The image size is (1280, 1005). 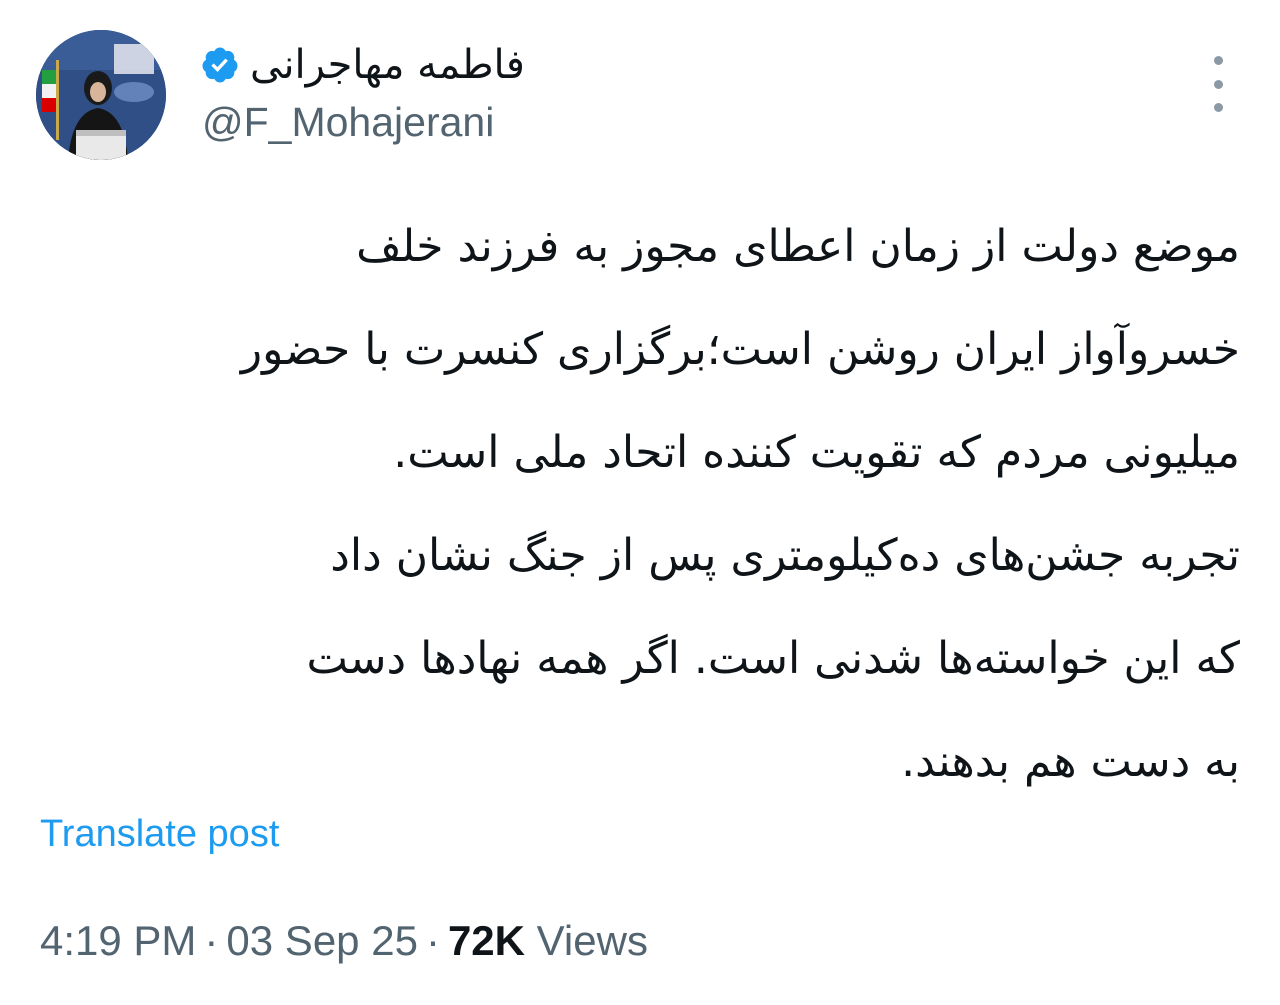 What do you see at coordinates (220, 65) in the screenshot?
I see `verified-badge-icon` at bounding box center [220, 65].